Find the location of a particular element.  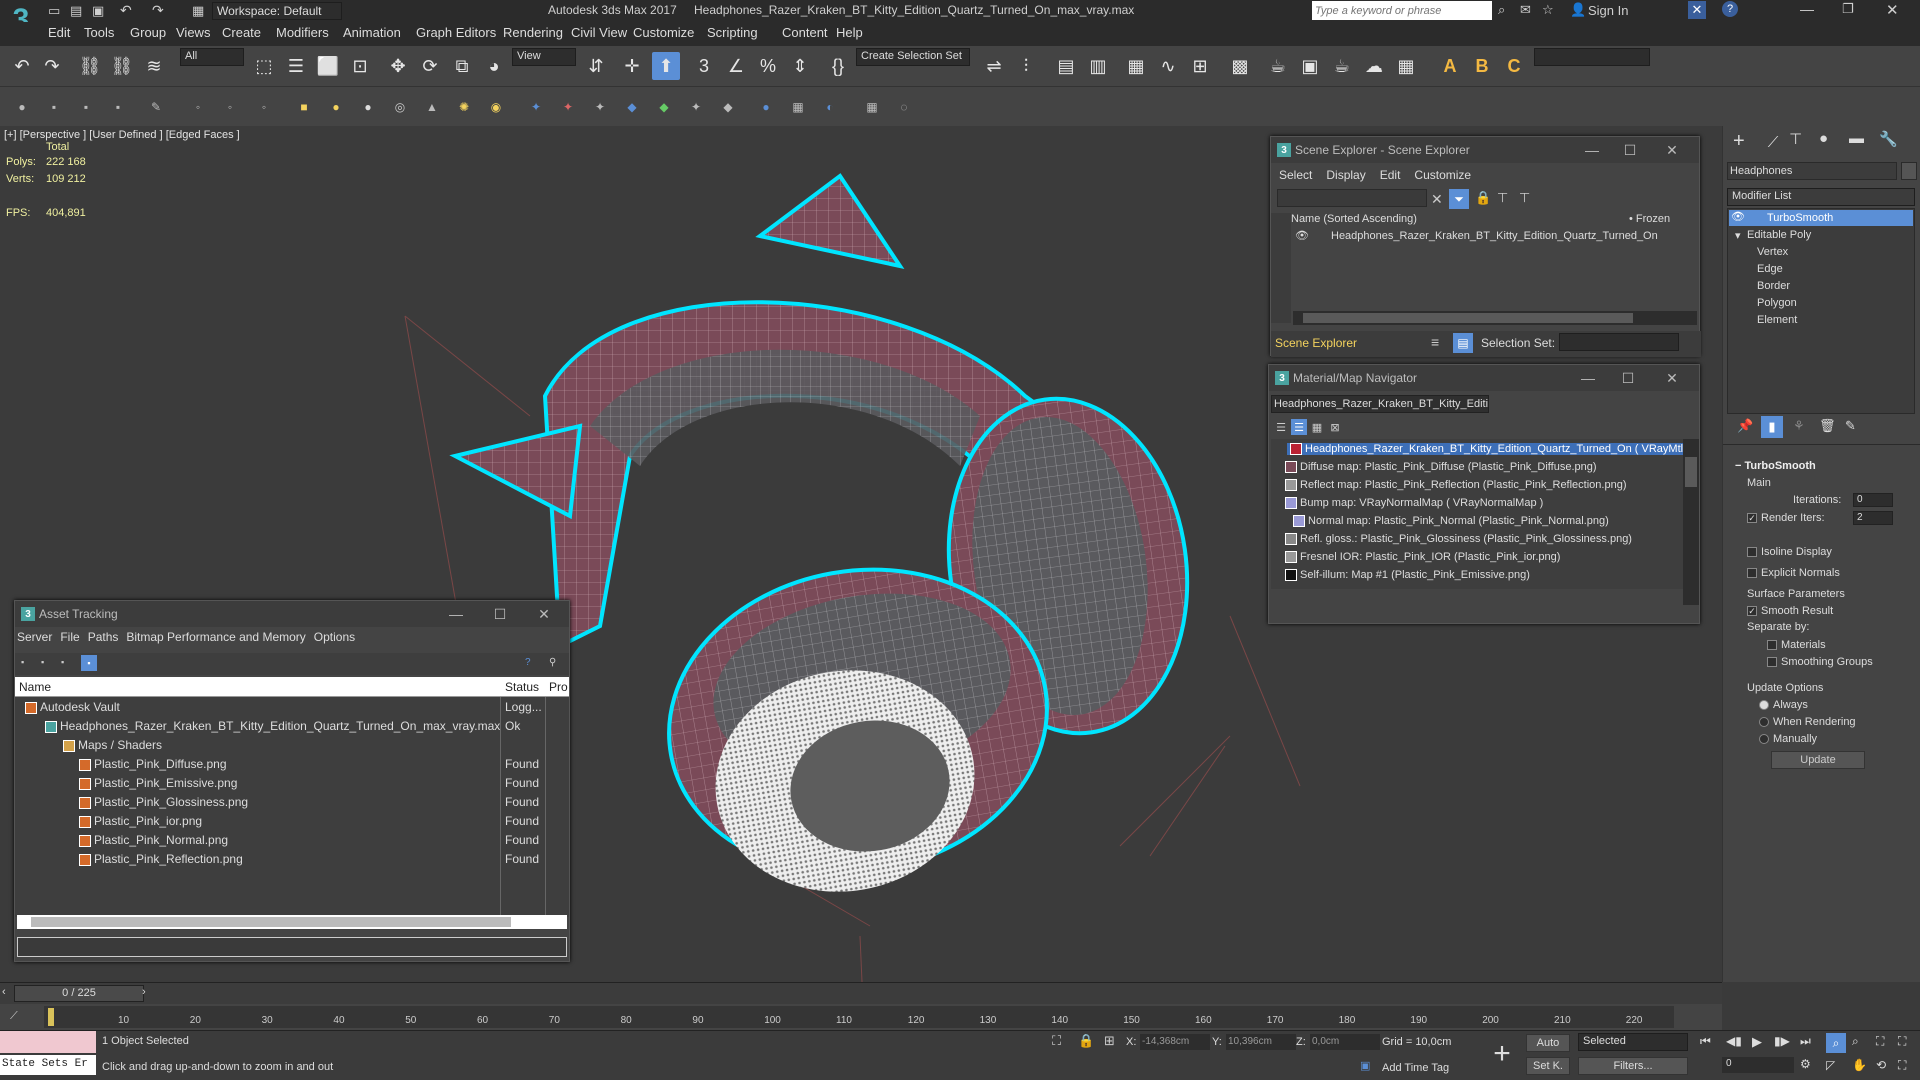

layer-explorer-icon: ▥ is located at coordinates (1098, 66).